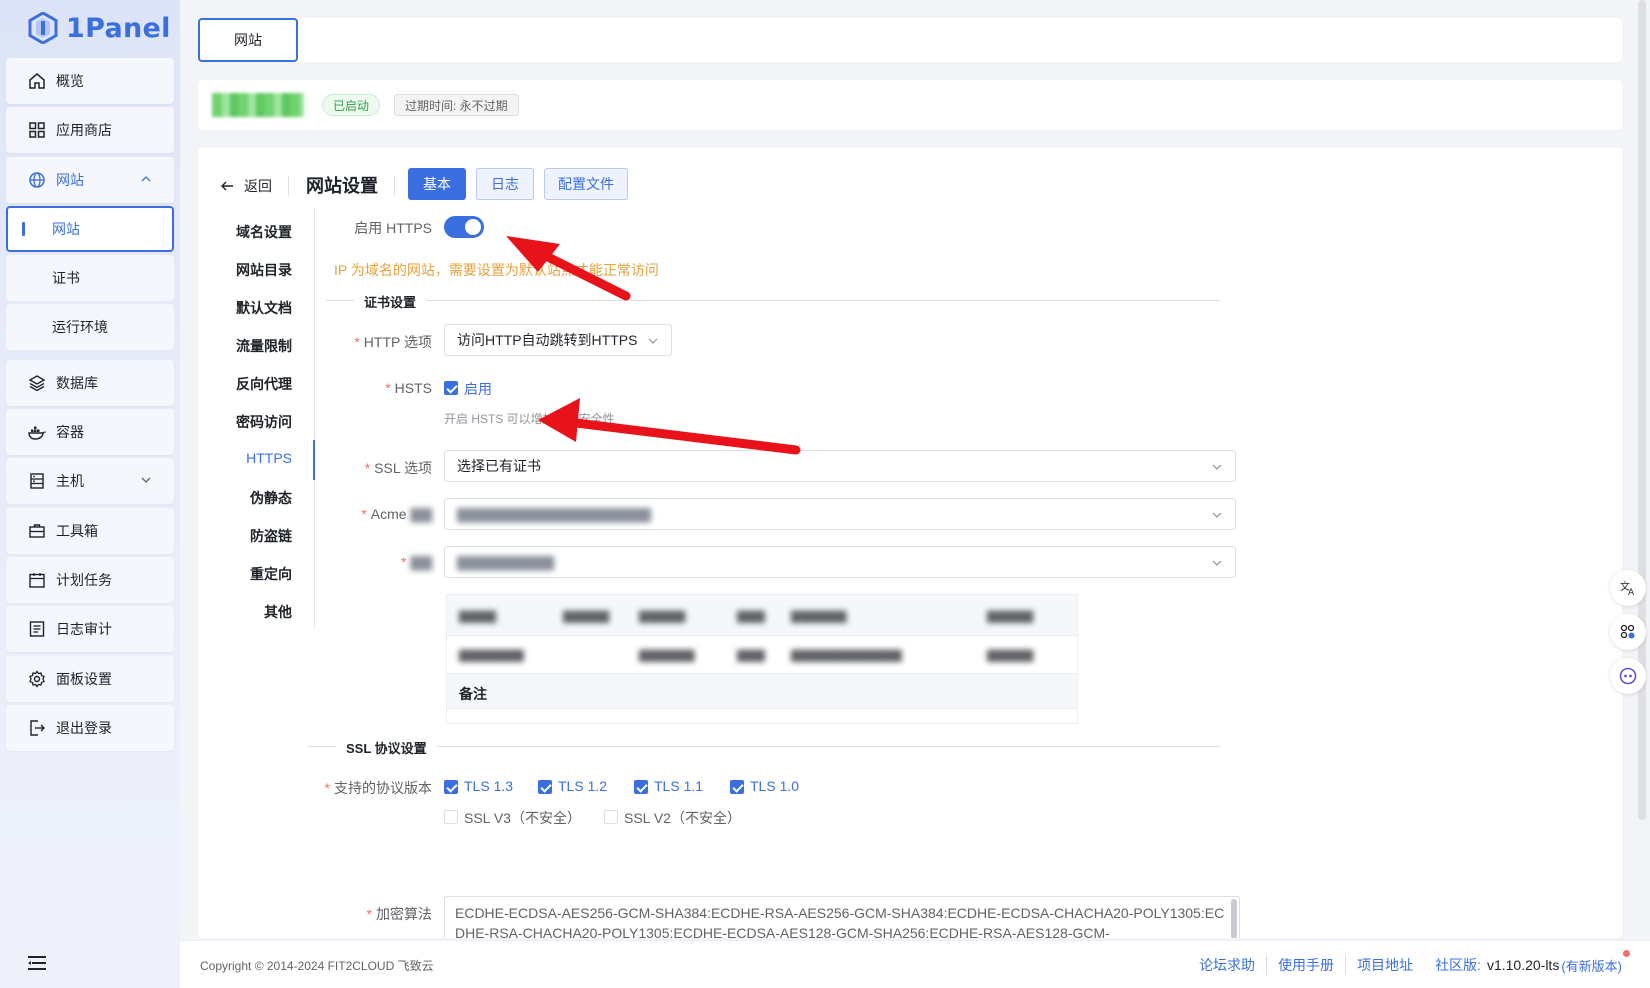 The image size is (1650, 988). Describe the element at coordinates (256, 538) in the screenshot. I see `subnav-hotlink: 防盗链` at that location.